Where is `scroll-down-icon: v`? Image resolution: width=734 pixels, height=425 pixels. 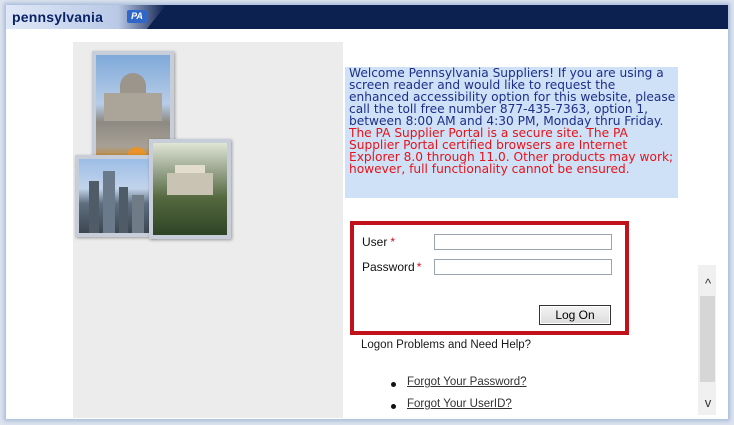 scroll-down-icon: v is located at coordinates (708, 402).